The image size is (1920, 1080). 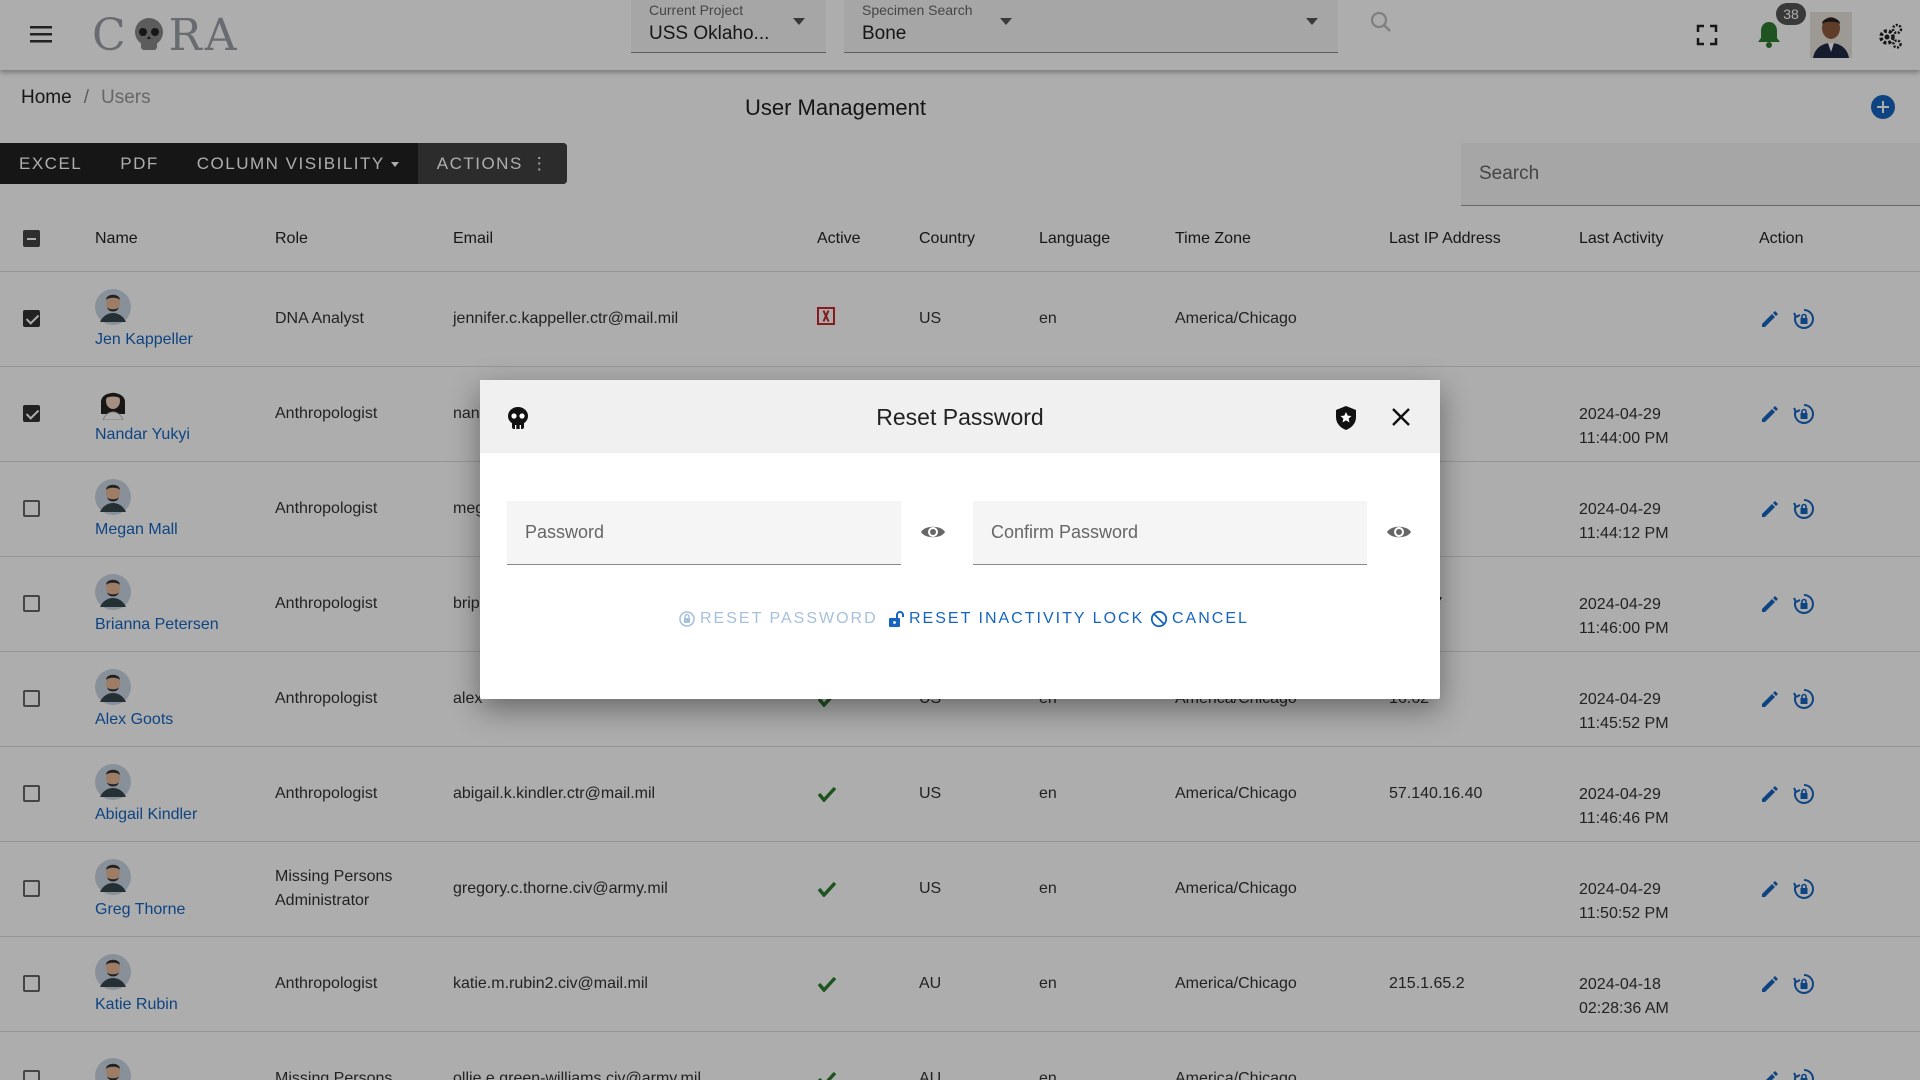 What do you see at coordinates (1027, 618) in the screenshot?
I see `reset-inactivity-lock-label: RESET INACTIVITY LOCK` at bounding box center [1027, 618].